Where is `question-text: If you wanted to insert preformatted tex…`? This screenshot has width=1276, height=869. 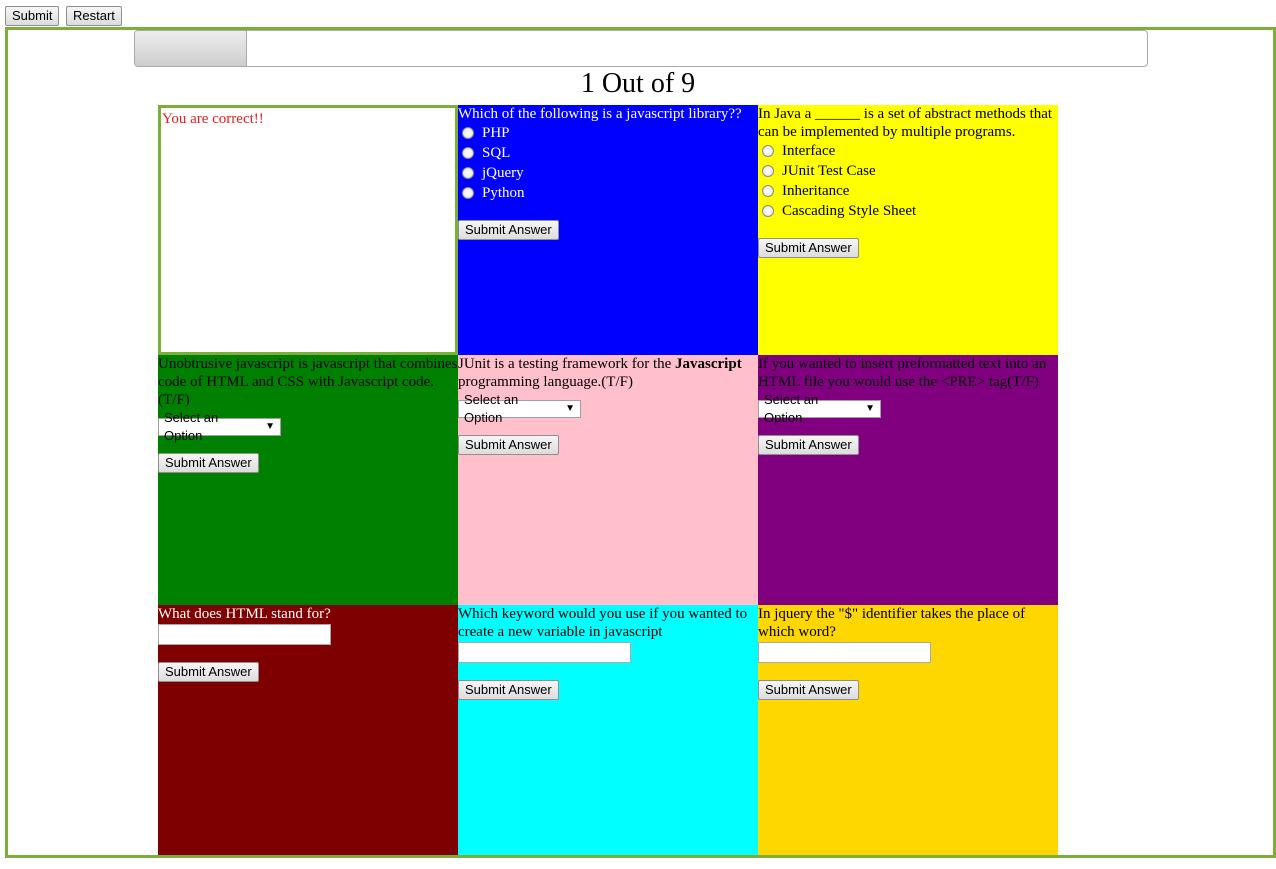 question-text: If you wanted to insert preformatted tex… is located at coordinates (902, 373).